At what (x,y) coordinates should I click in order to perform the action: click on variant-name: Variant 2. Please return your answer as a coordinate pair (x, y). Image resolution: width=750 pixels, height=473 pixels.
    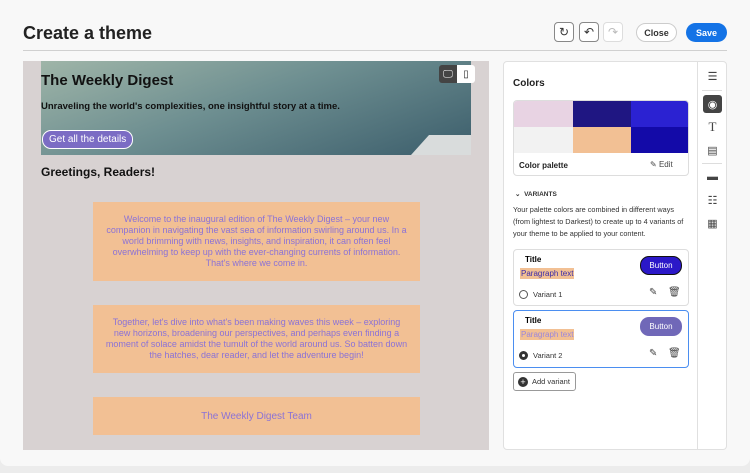
    Looking at the image, I should click on (548, 355).